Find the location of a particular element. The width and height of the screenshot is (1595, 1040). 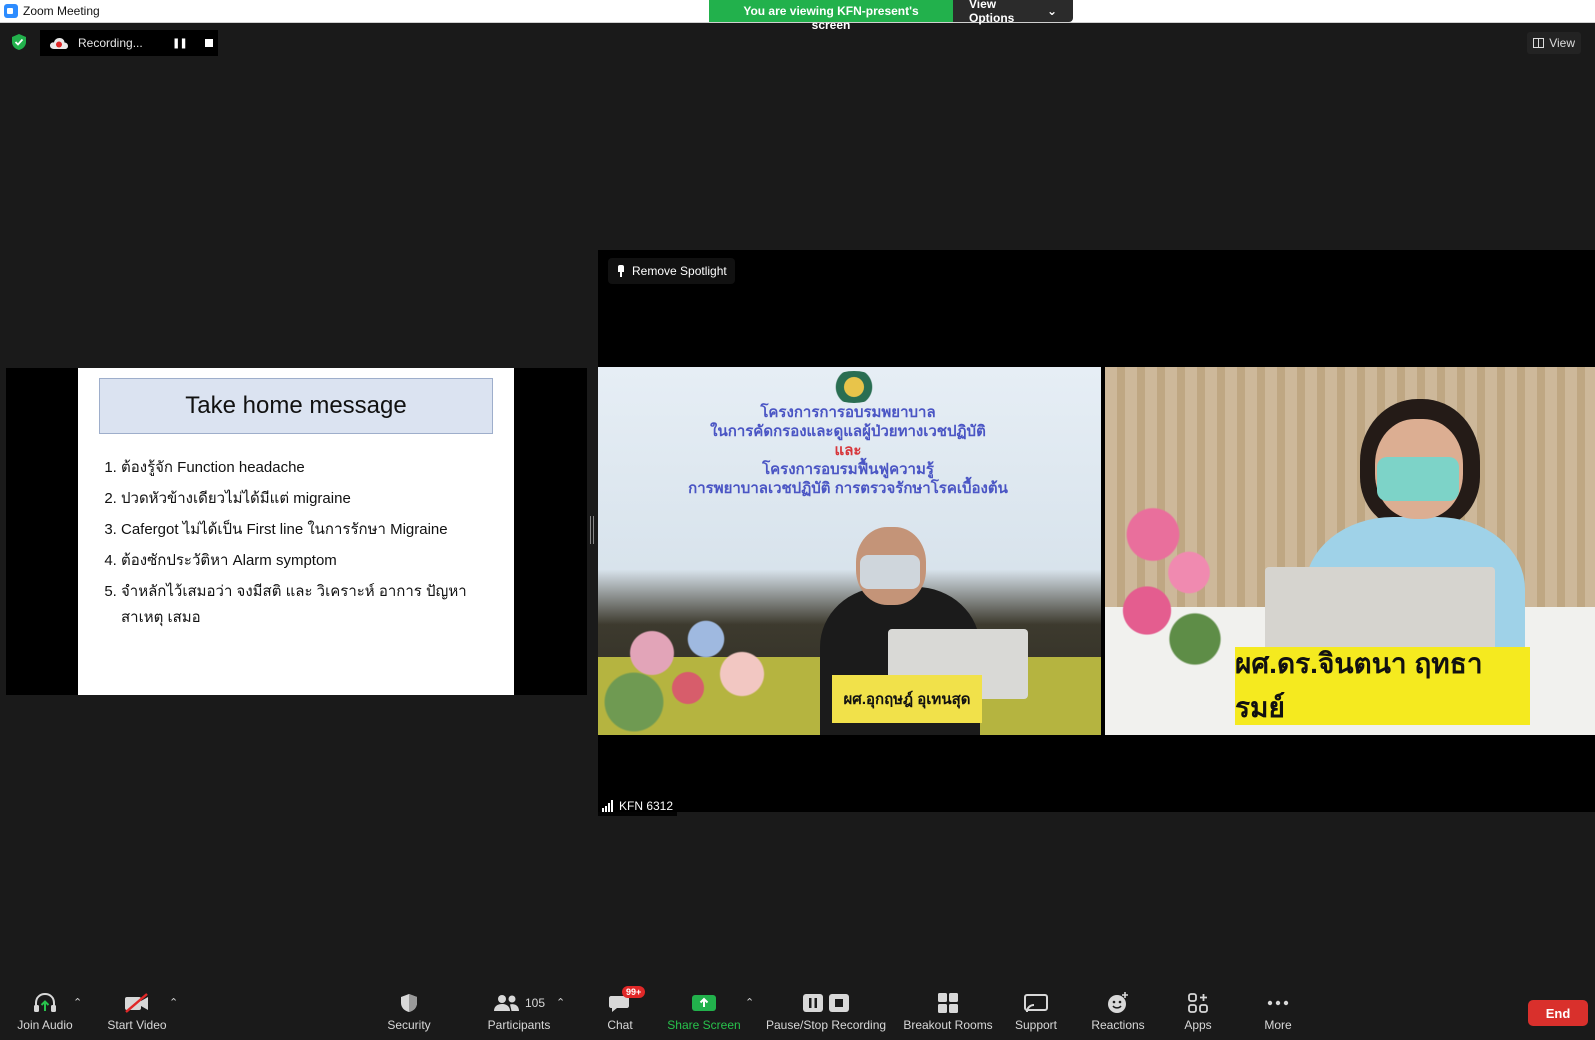

participants-button: 105 Participants is located at coordinates (519, 1015).